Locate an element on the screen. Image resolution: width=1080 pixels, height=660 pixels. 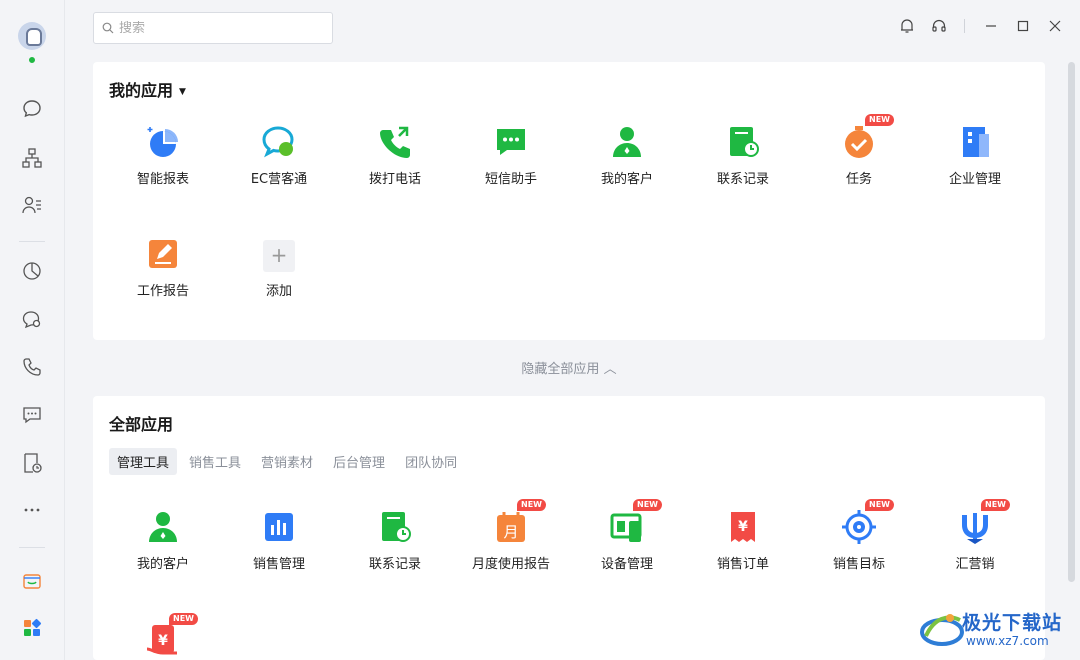
tab-management-tools: 管理工具 is located at coordinates (143, 461).